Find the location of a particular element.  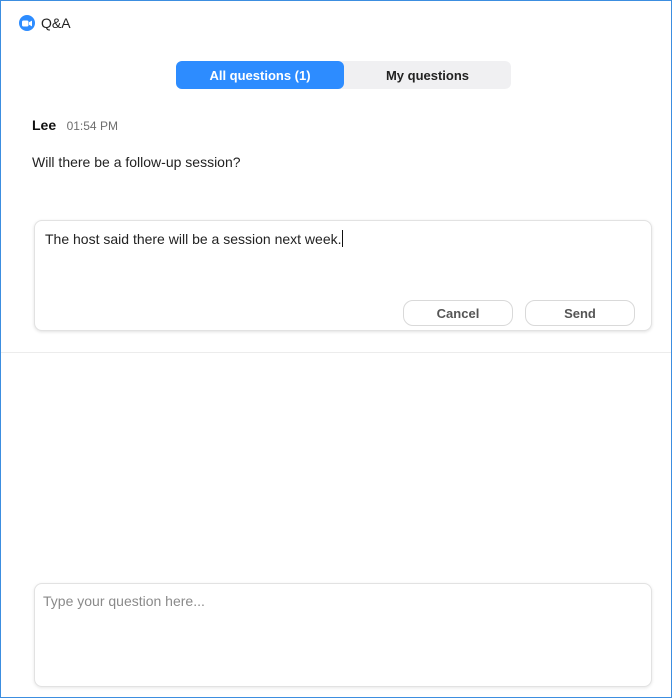

tab-all-questions: All questions (1) is located at coordinates (260, 75).